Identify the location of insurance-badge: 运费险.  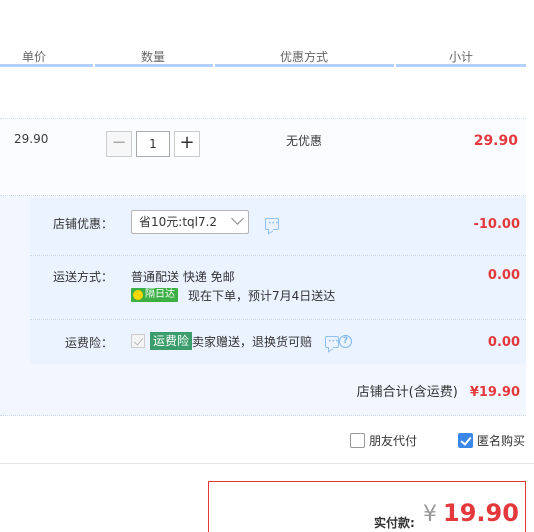
(171, 341).